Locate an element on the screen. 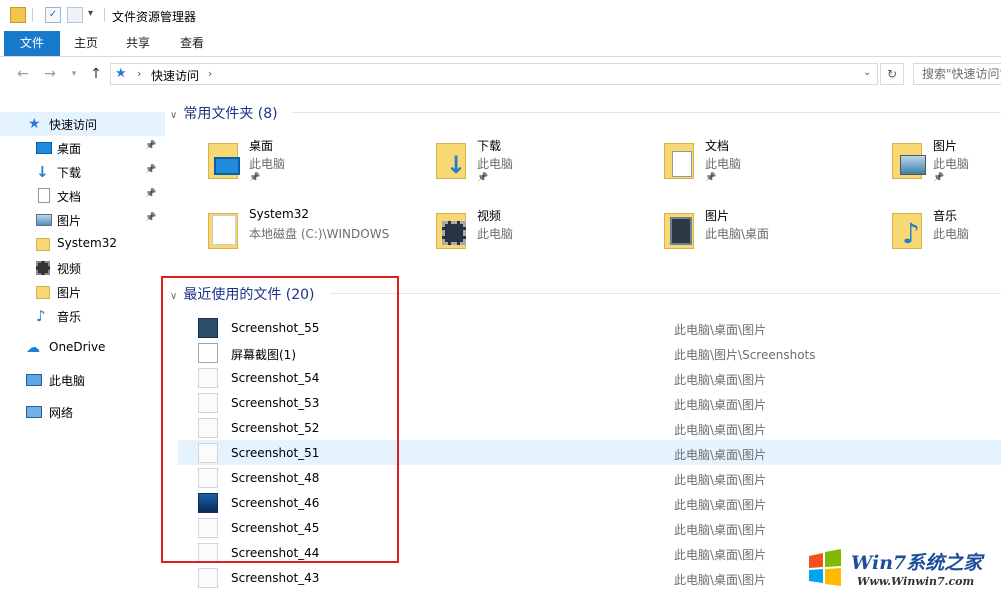  file-name: Screenshot_53 is located at coordinates (275, 403).